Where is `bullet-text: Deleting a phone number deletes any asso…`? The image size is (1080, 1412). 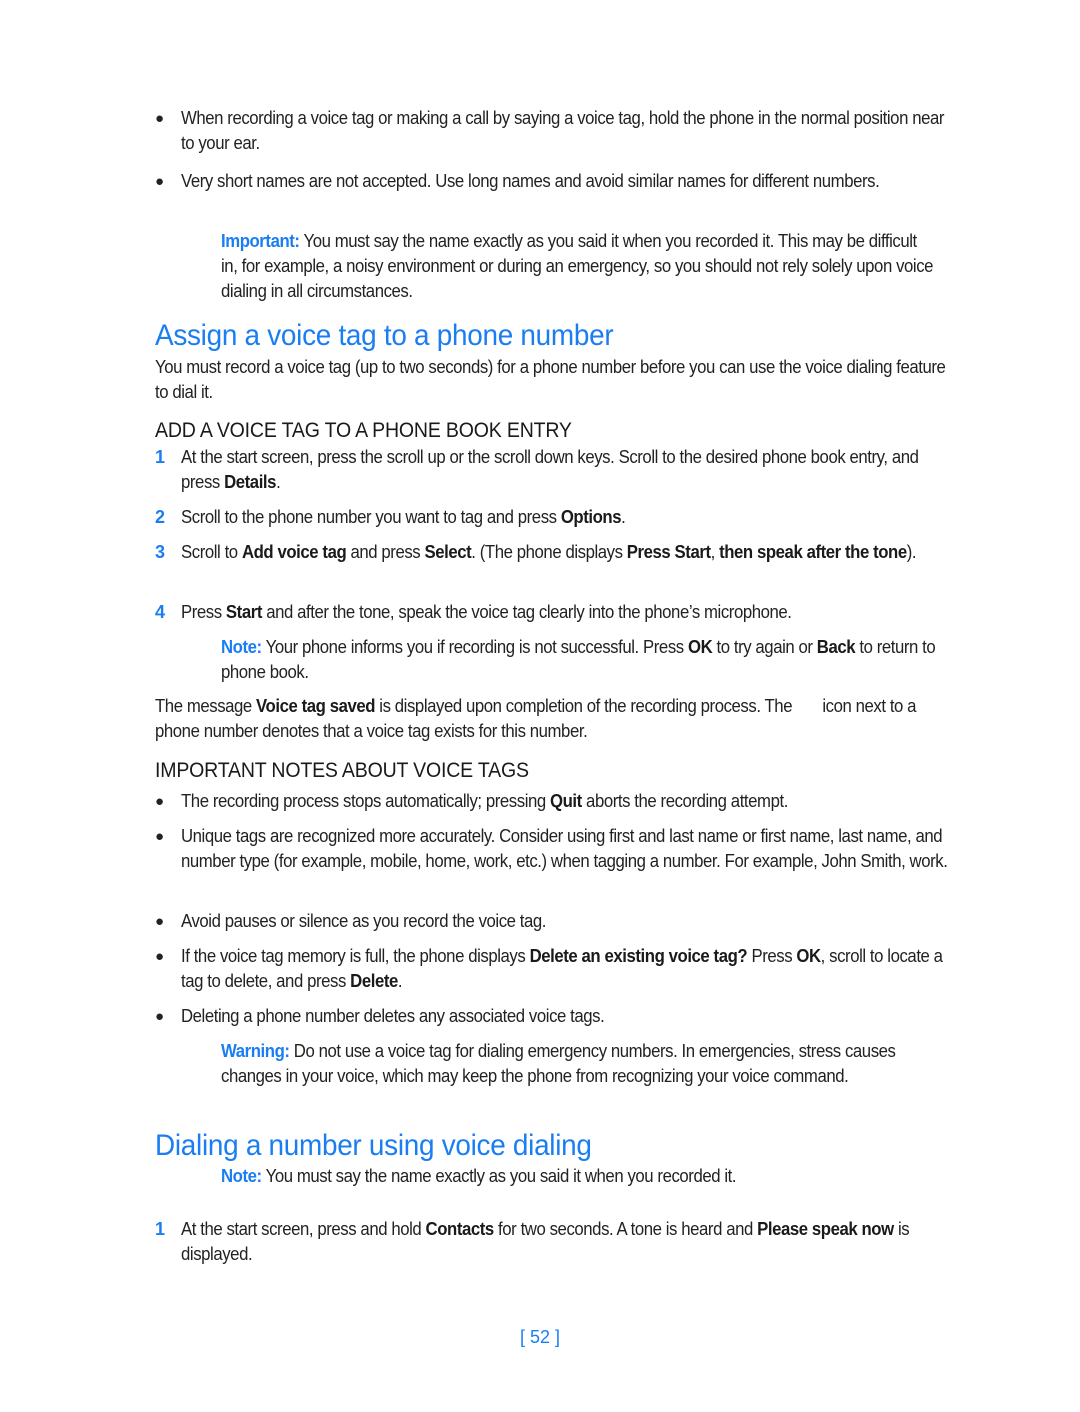
bullet-text: Deleting a phone number deletes any asso… is located at coordinates (393, 1016).